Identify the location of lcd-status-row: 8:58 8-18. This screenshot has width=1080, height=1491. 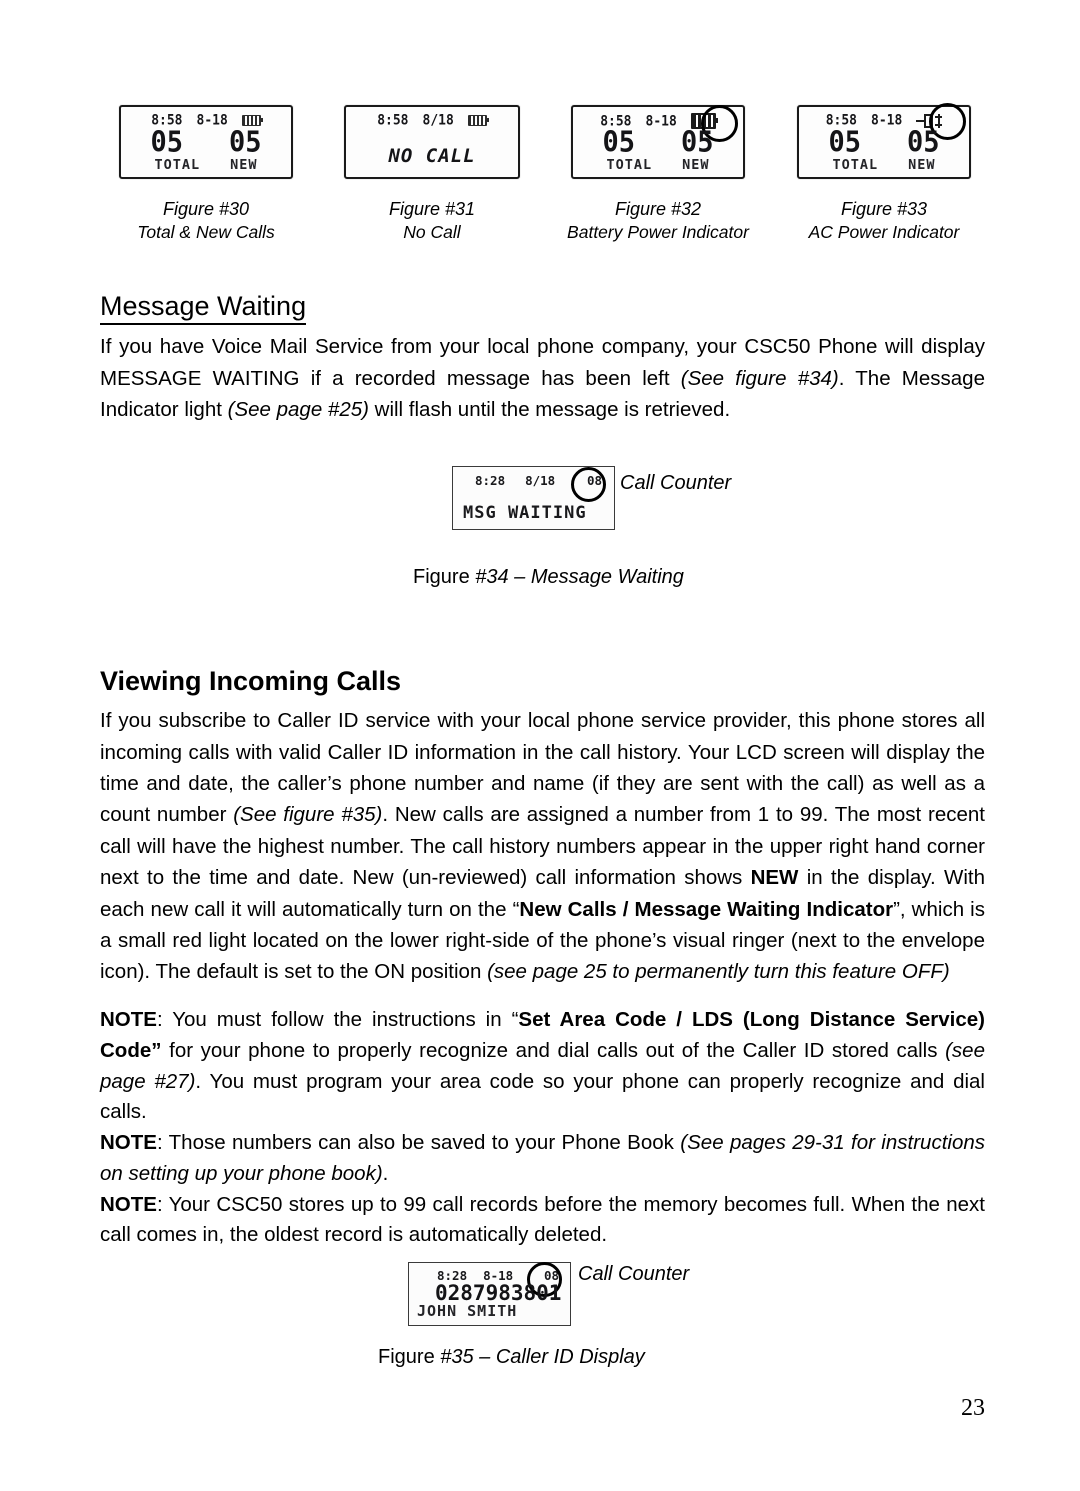
(206, 120).